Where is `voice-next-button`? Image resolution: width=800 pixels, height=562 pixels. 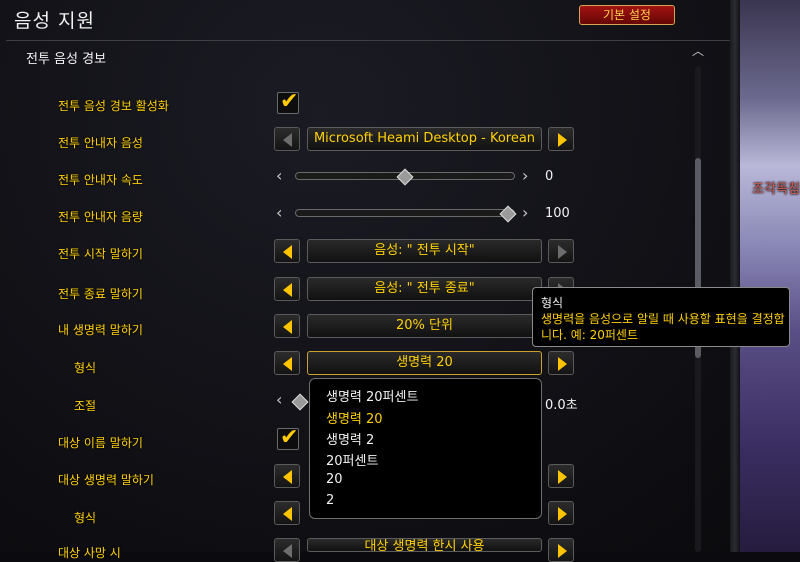
voice-next-button is located at coordinates (561, 139).